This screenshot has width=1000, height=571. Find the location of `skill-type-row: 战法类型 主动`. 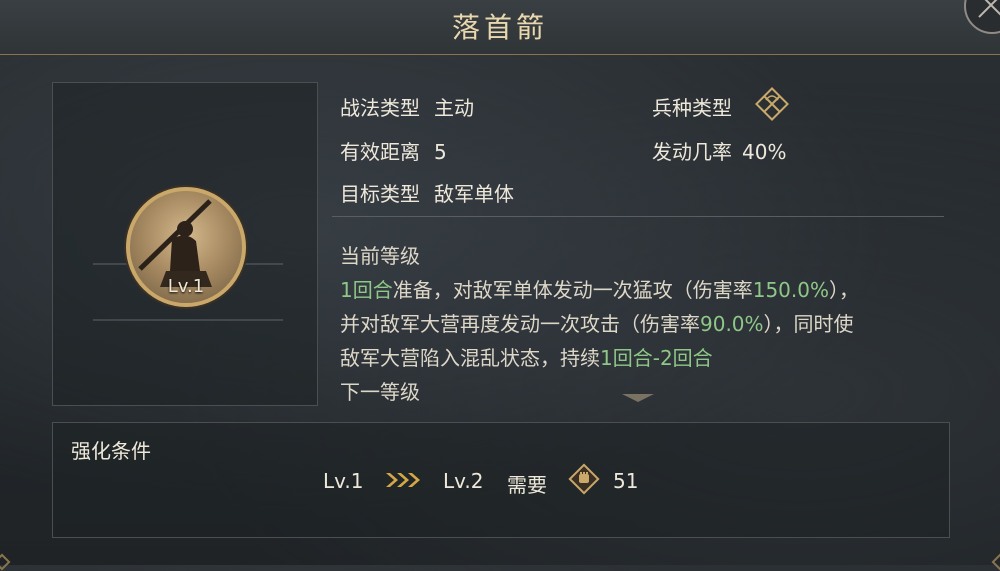

skill-type-row: 战法类型 主动 is located at coordinates (407, 106).